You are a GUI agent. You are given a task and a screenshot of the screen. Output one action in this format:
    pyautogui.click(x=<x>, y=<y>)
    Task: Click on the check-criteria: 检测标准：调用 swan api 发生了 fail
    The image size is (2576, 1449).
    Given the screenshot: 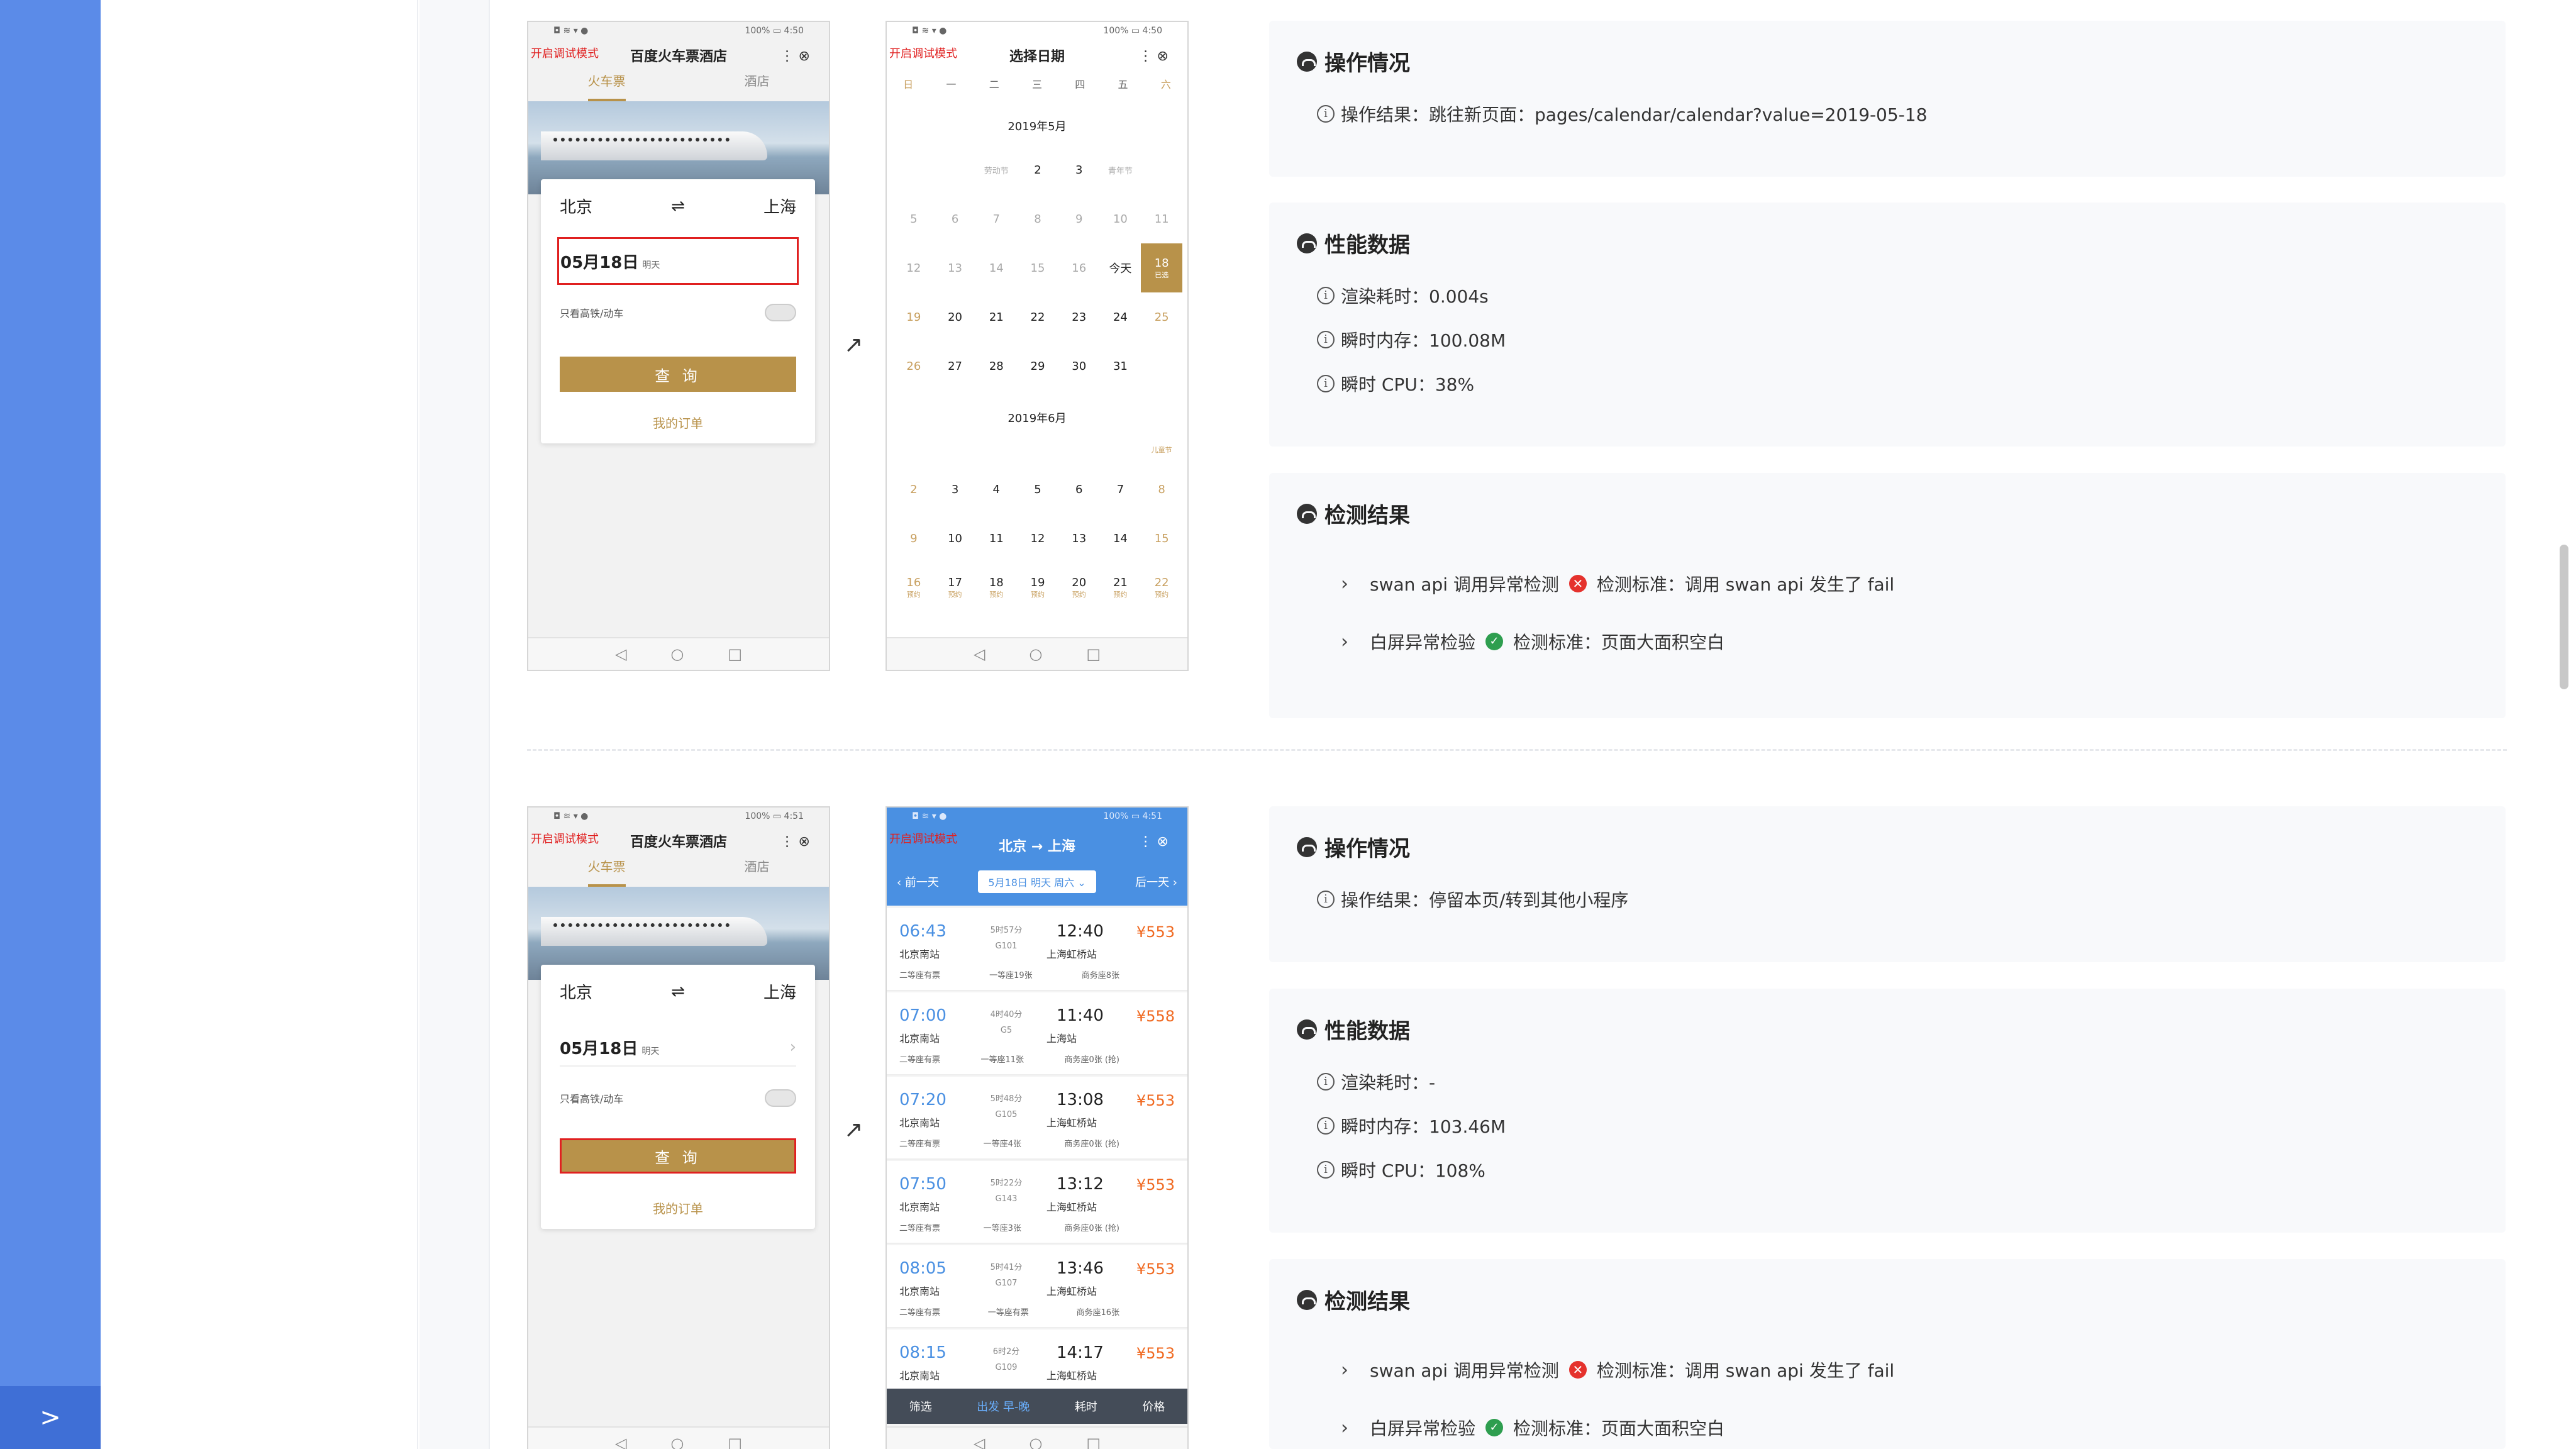 What is the action you would take?
    pyautogui.click(x=1745, y=1370)
    